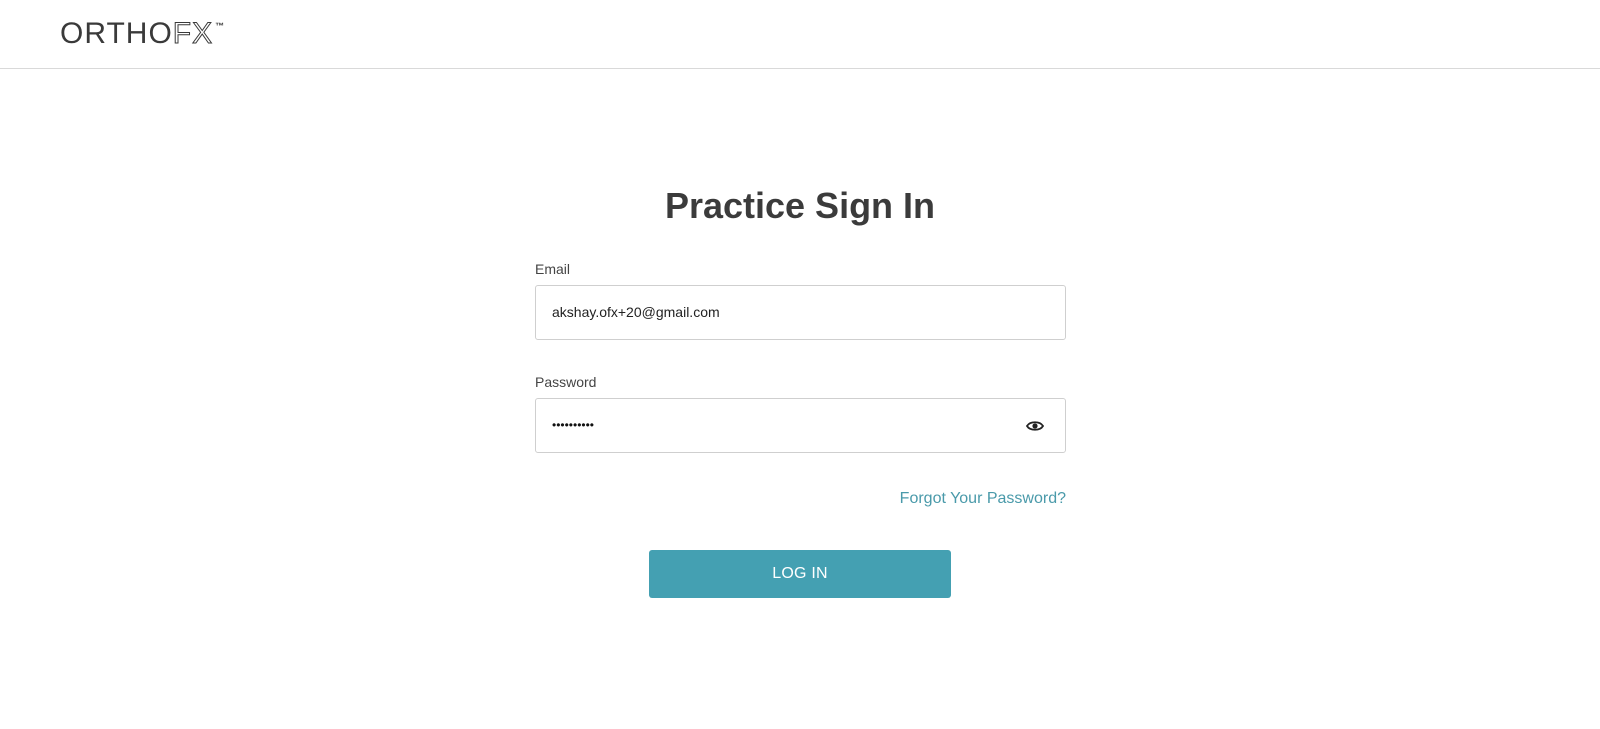 The width and height of the screenshot is (1600, 729). I want to click on email-field, so click(800, 312).